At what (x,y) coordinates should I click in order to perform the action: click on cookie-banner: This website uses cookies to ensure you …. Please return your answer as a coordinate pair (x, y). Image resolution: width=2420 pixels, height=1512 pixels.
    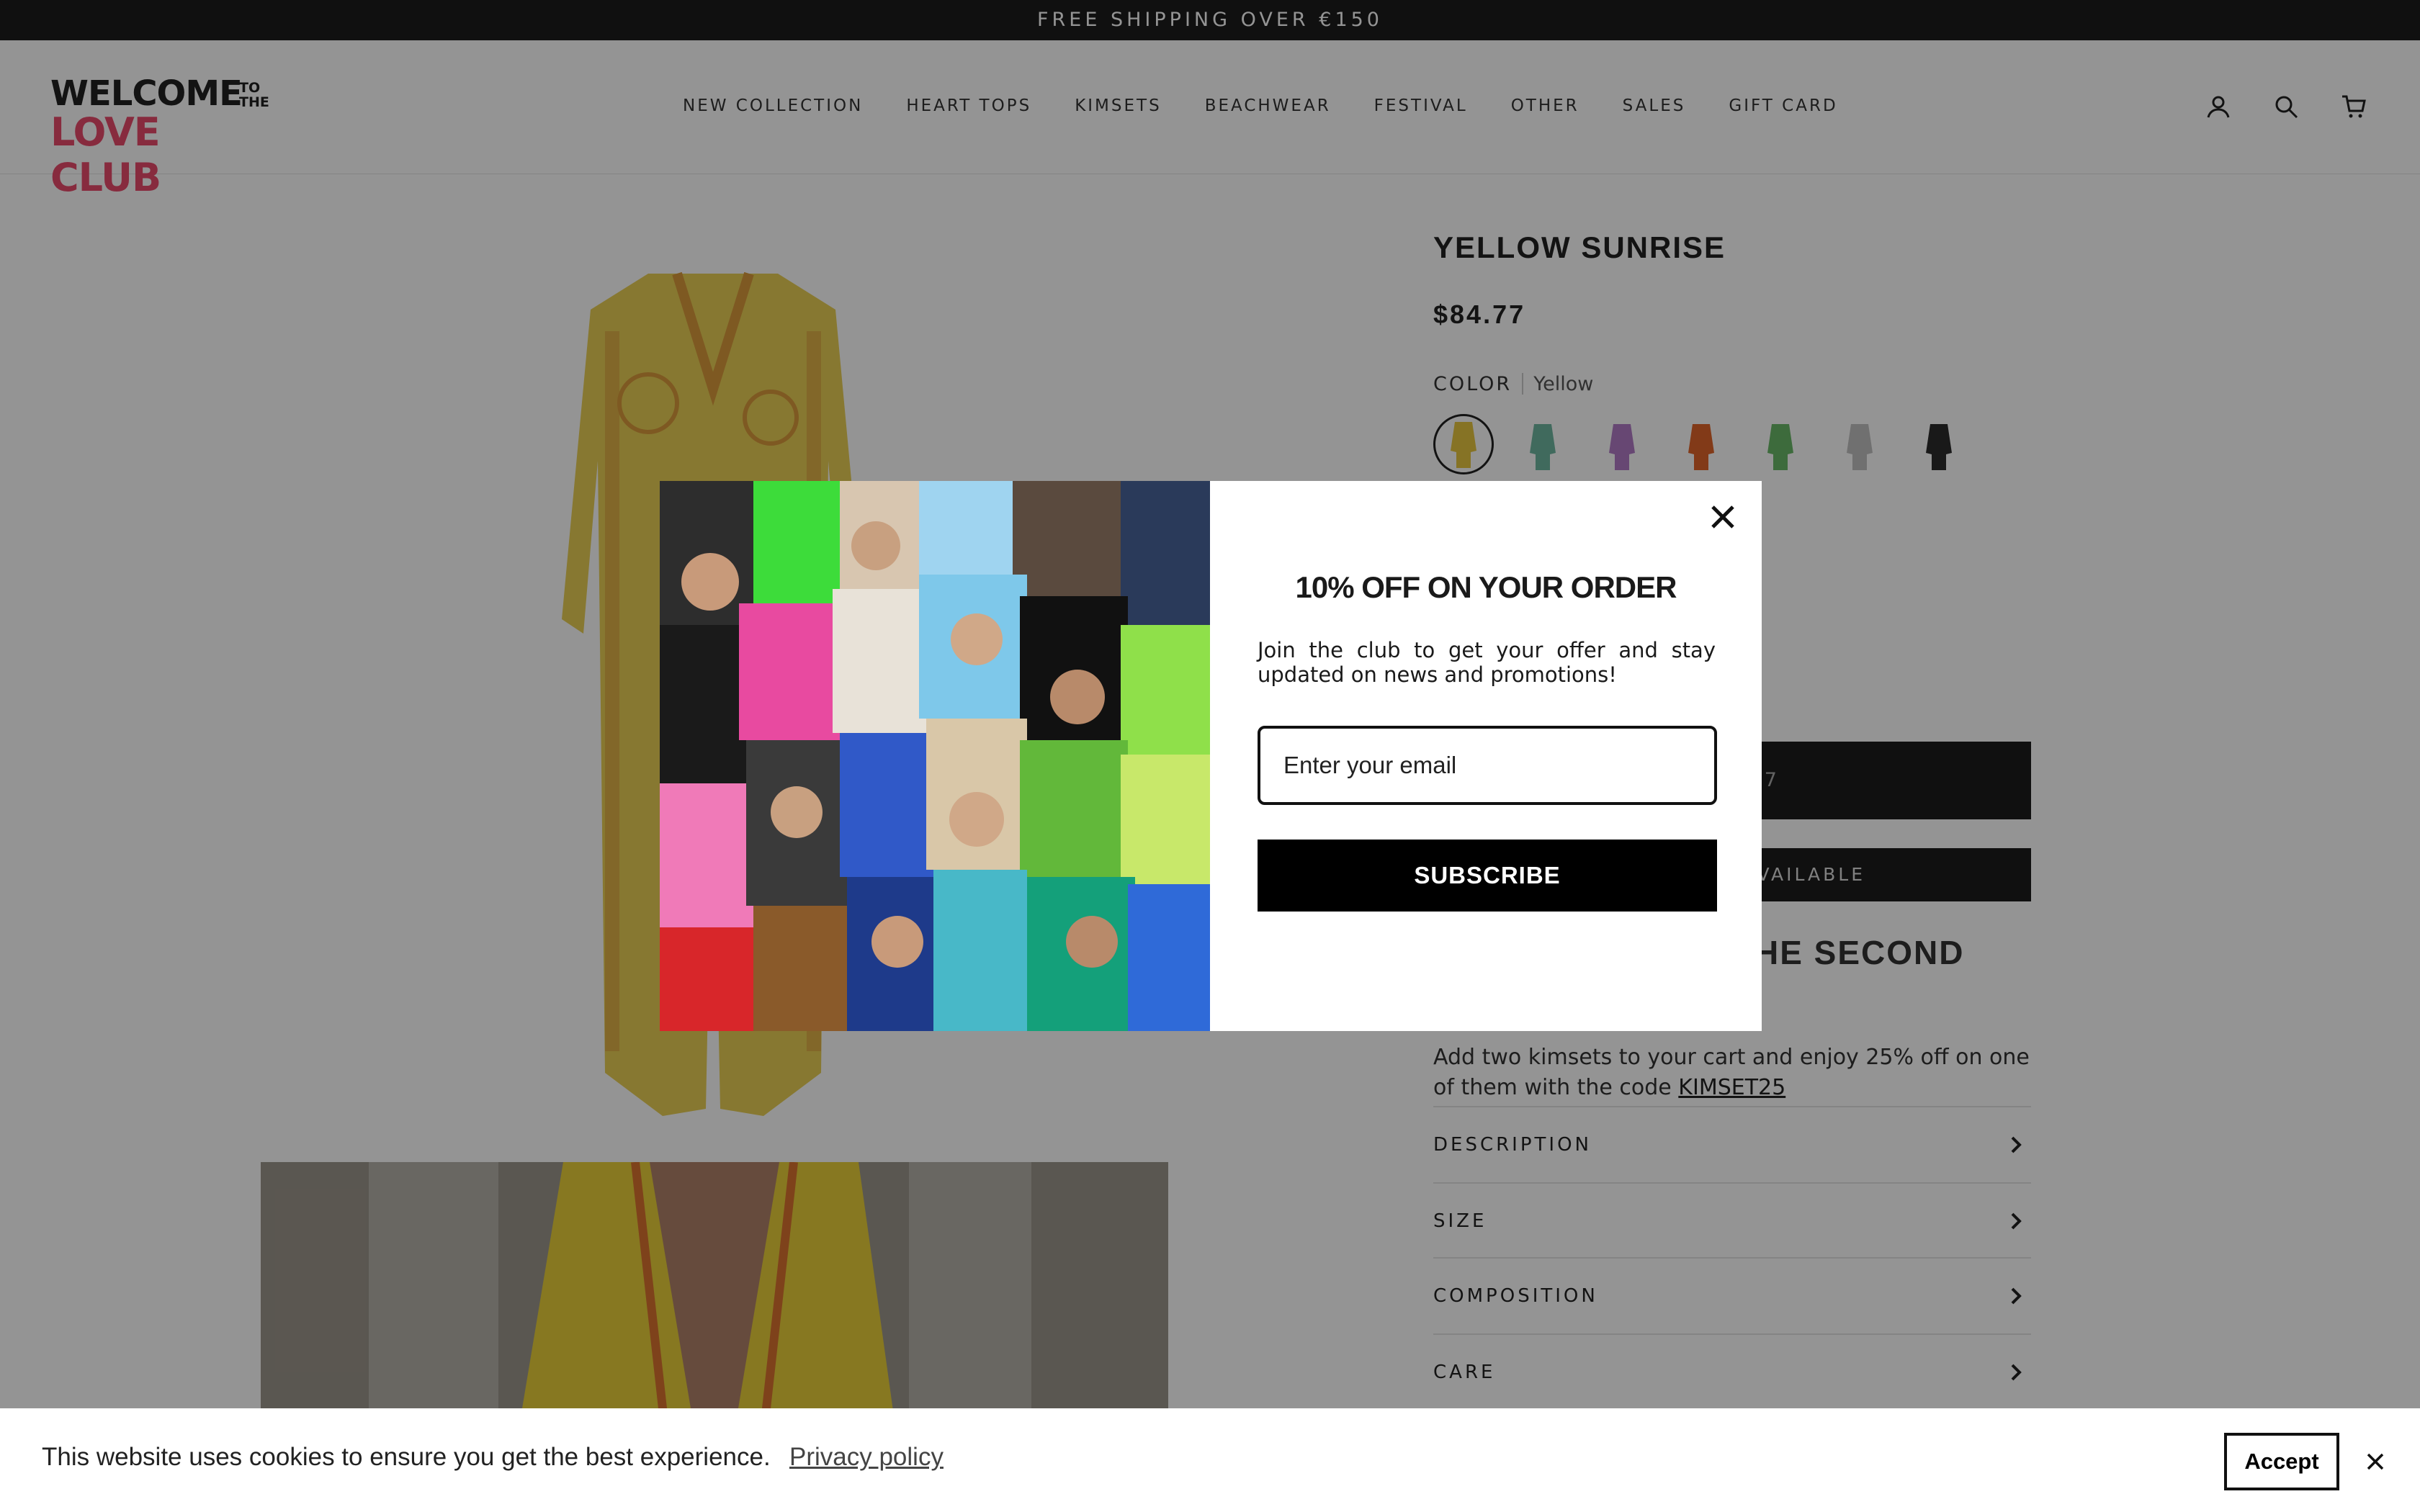
    Looking at the image, I should click on (1210, 1460).